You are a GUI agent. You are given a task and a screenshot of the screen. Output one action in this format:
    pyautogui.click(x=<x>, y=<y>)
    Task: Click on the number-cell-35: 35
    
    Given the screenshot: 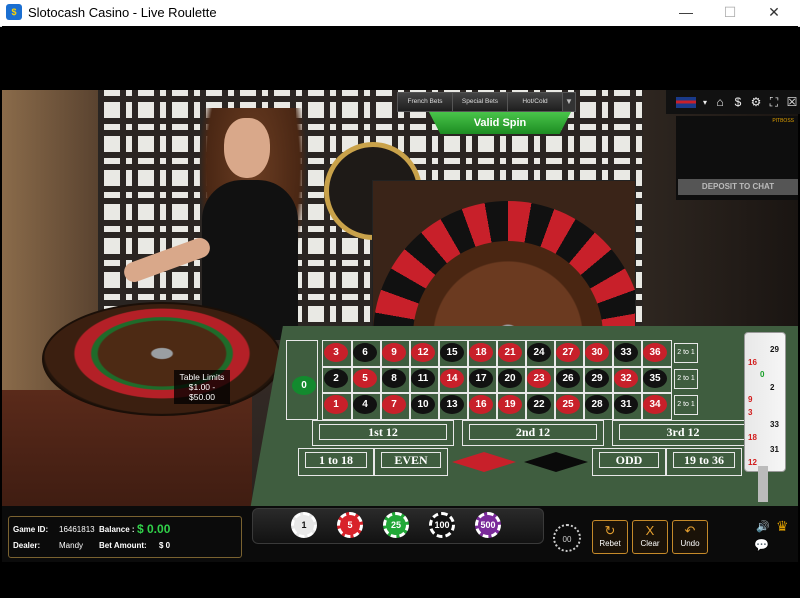 What is the action you would take?
    pyautogui.click(x=655, y=378)
    